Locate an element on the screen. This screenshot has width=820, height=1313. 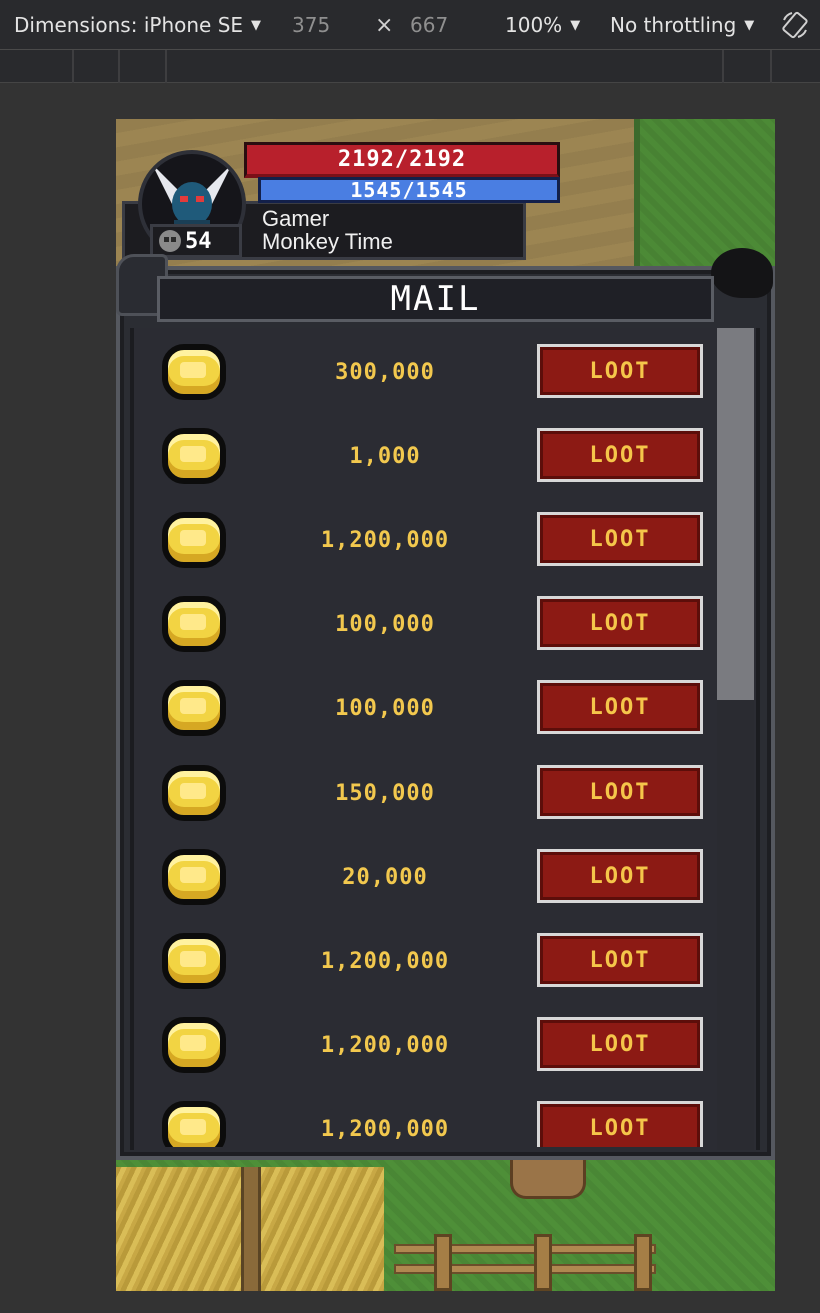
window-corner-ornament is located at coordinates (742, 273).